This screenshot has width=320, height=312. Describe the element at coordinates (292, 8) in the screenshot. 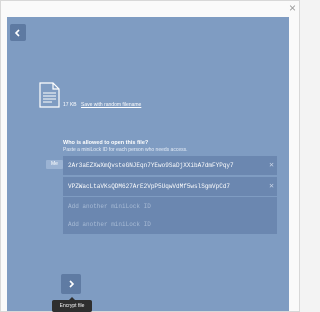

I see `close-button: ×` at that location.